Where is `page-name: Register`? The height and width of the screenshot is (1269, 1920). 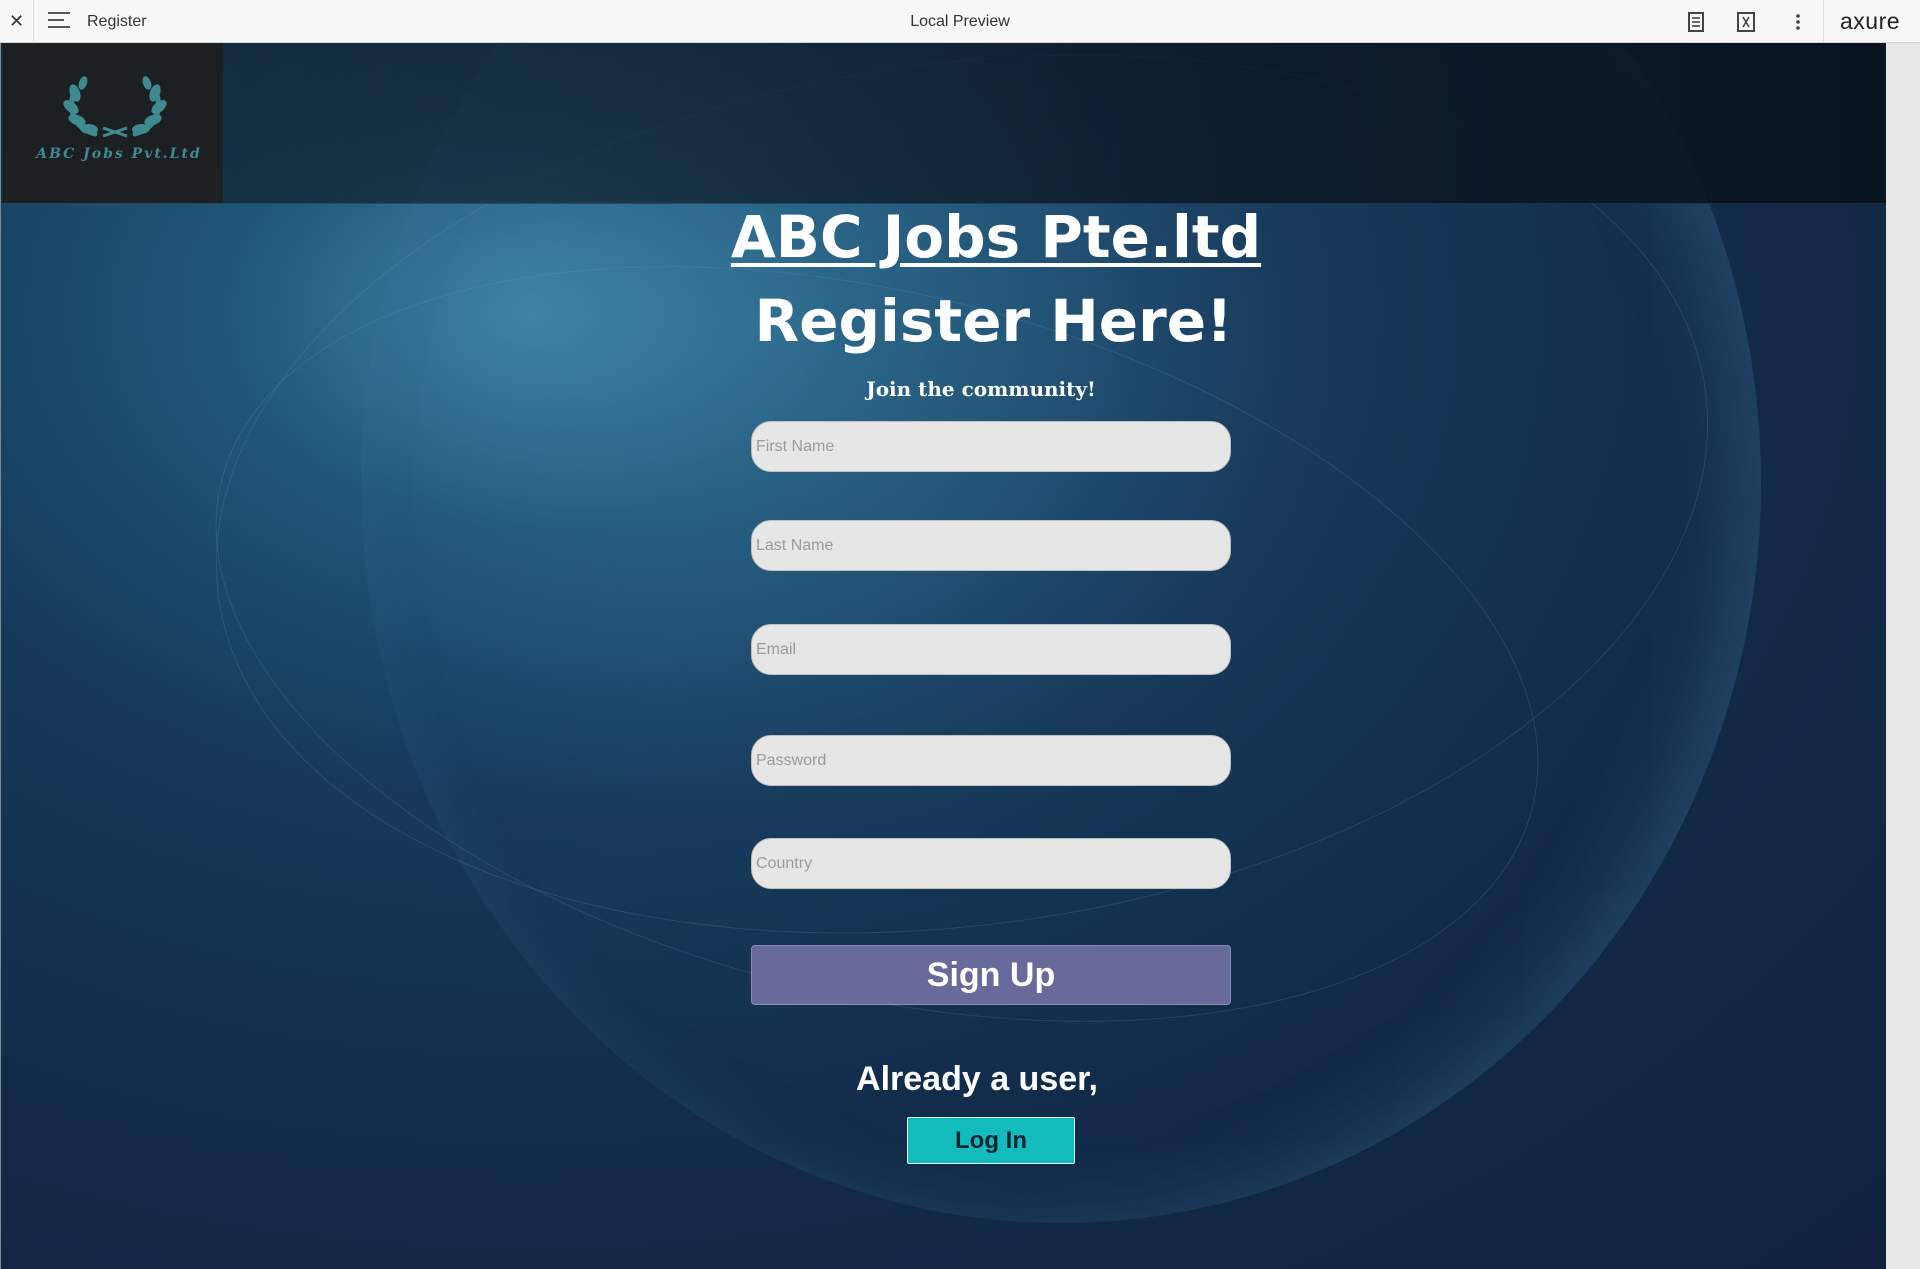 page-name: Register is located at coordinates (117, 21).